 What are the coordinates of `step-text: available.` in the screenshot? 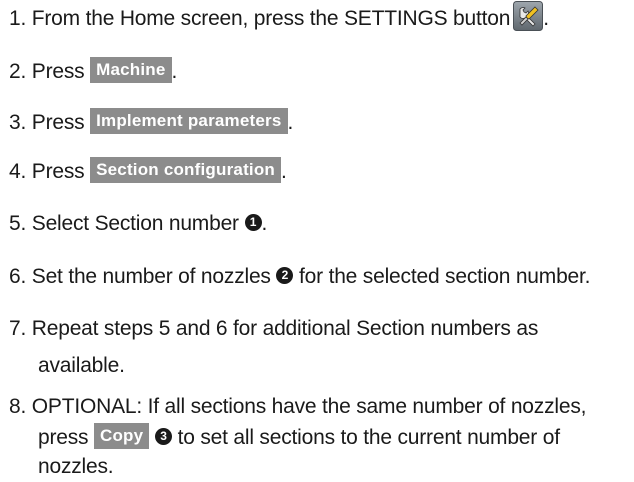 It's located at (81, 365).